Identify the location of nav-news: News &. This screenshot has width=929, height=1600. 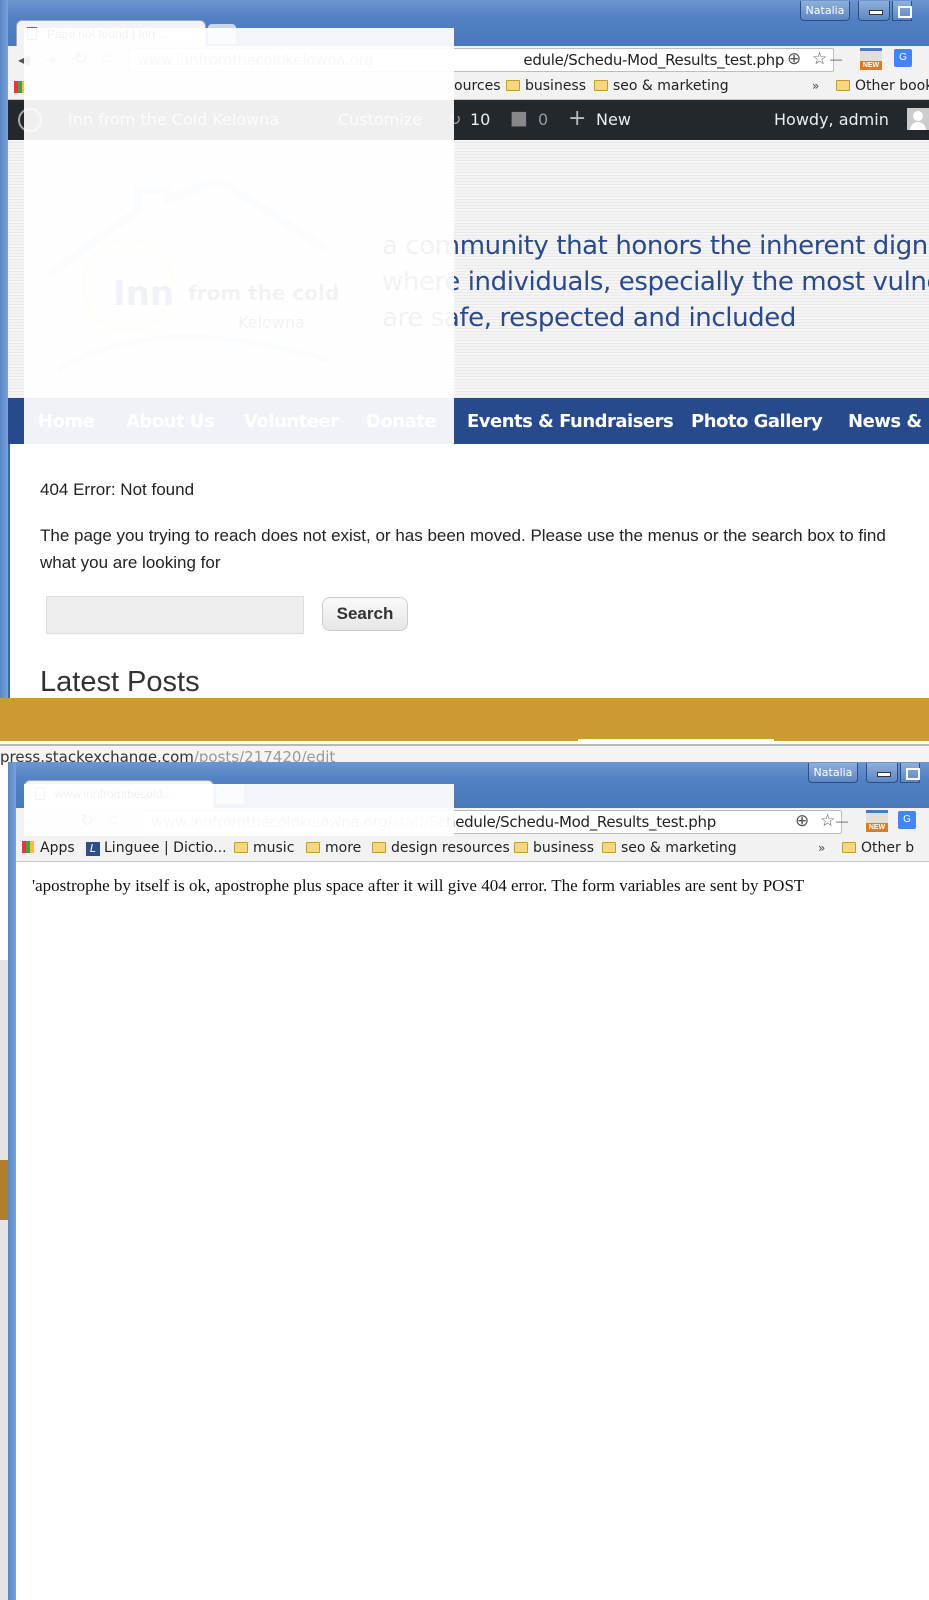
(885, 421).